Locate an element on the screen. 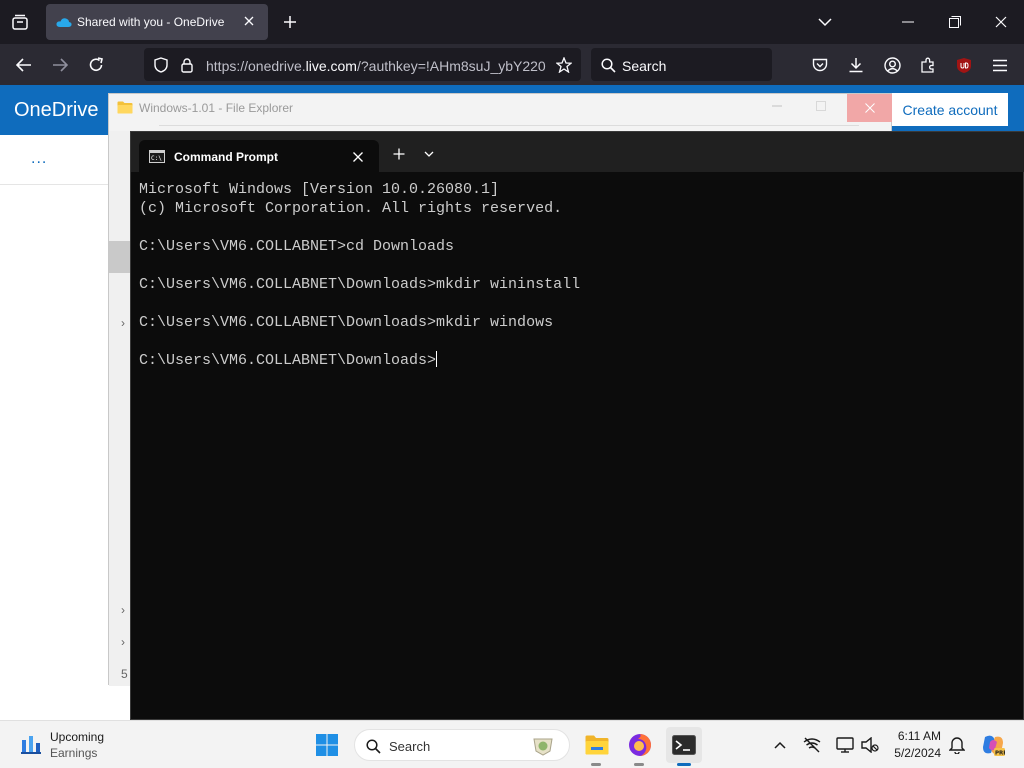  ublock-origin-icon is located at coordinates (964, 65).